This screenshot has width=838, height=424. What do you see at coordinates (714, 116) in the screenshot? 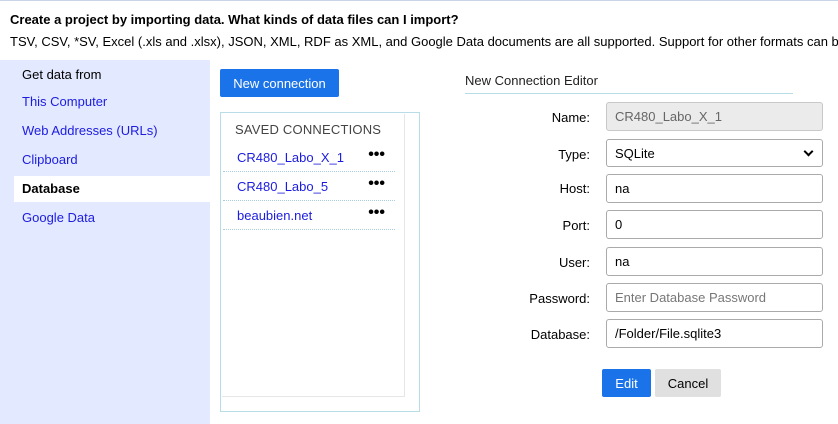
I see `name-field` at bounding box center [714, 116].